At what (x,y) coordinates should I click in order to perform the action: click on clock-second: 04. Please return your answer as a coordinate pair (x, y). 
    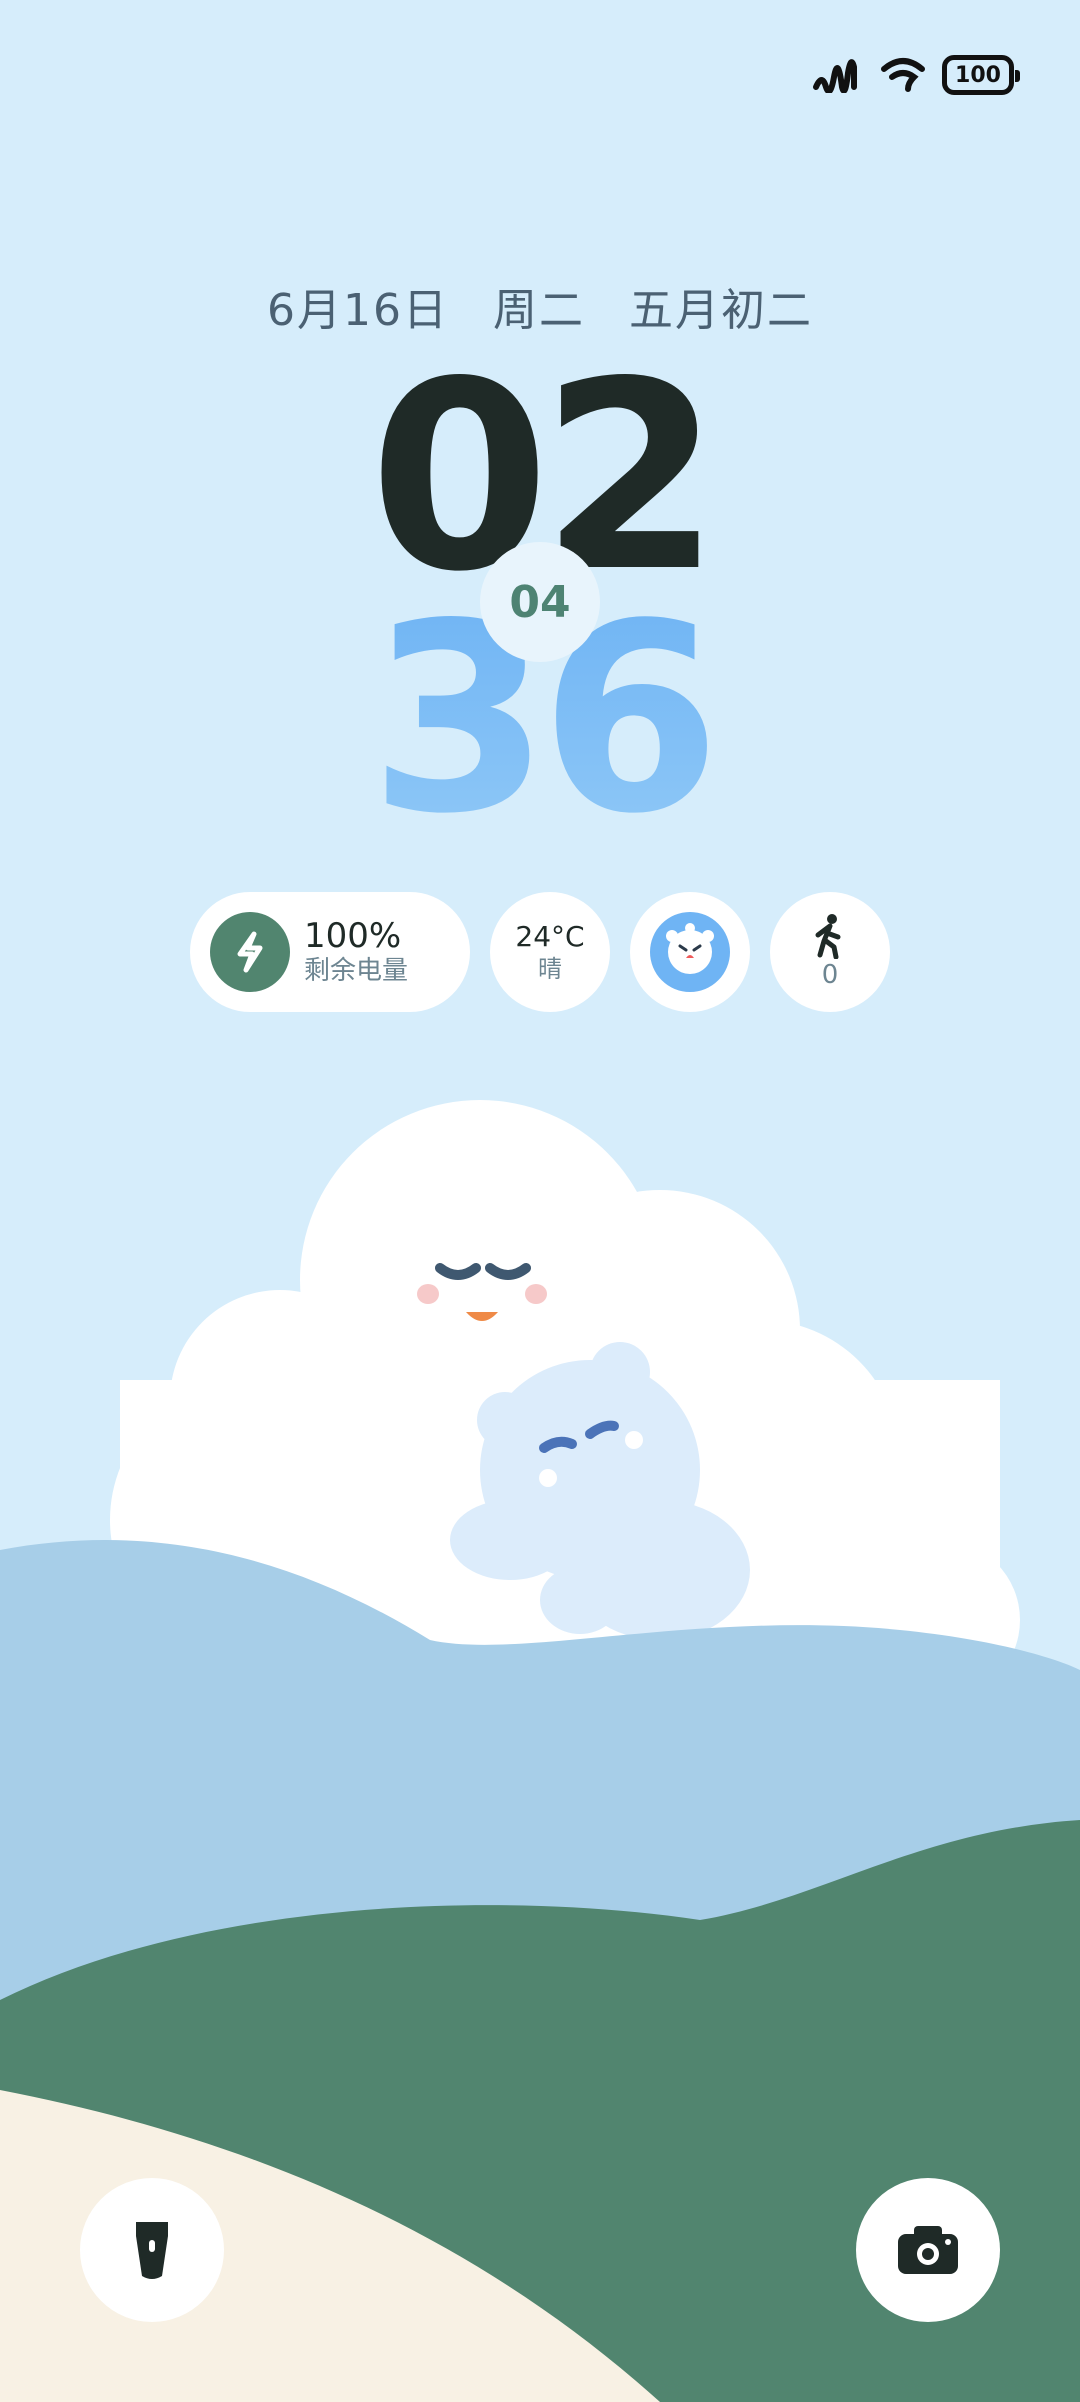
    Looking at the image, I should click on (540, 602).